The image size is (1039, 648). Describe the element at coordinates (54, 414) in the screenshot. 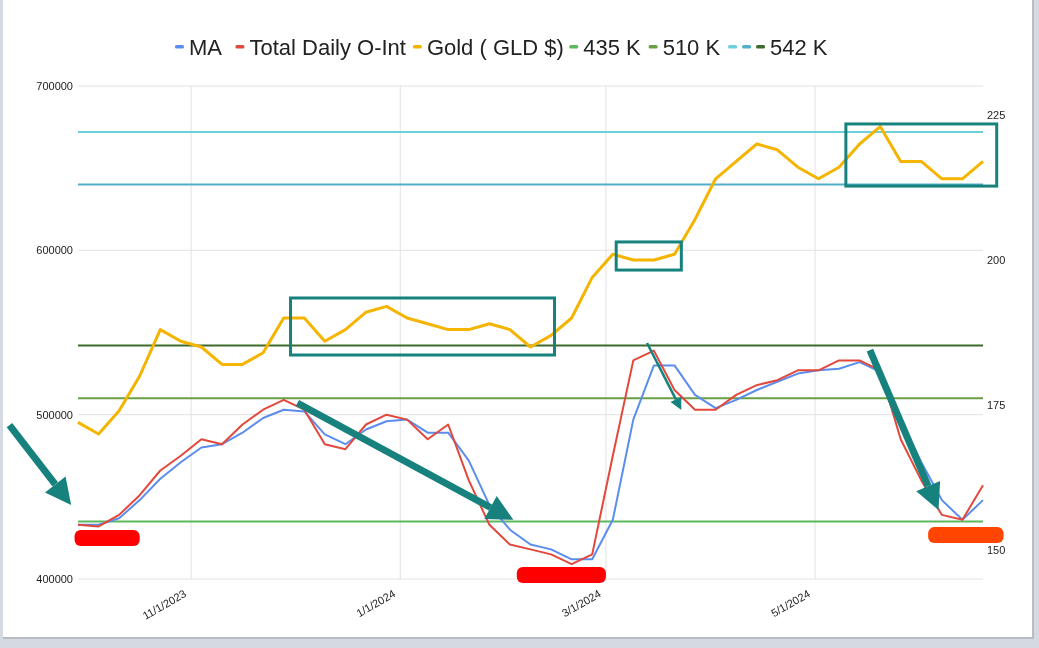

I see `axis-label: 500000` at that location.